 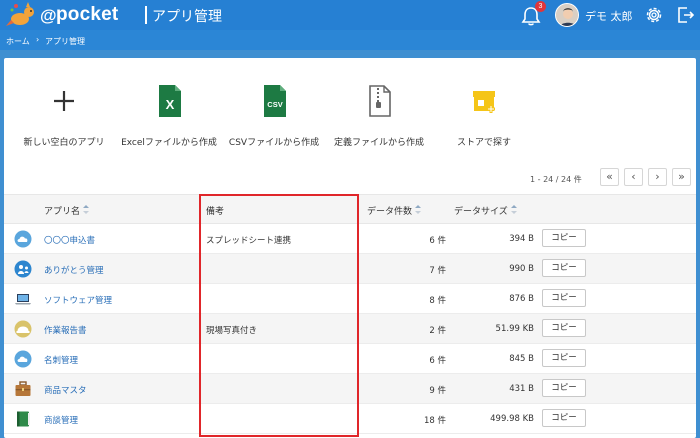 What do you see at coordinates (187, 17) in the screenshot?
I see `page-title: アプリ管理` at bounding box center [187, 17].